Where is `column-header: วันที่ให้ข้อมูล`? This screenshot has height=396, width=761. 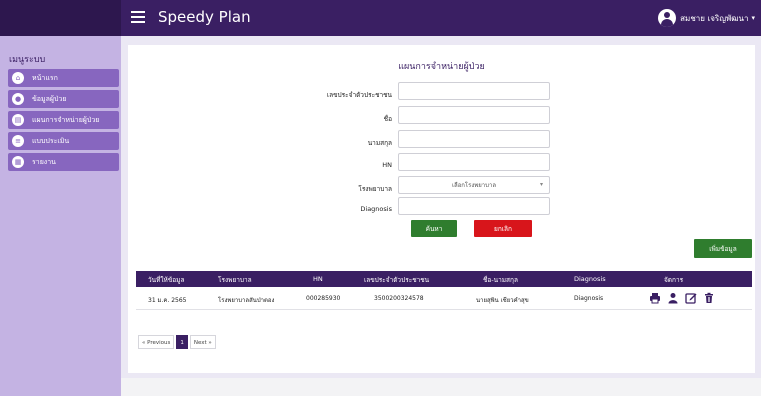 column-header: วันที่ให้ข้อมูล is located at coordinates (166, 280).